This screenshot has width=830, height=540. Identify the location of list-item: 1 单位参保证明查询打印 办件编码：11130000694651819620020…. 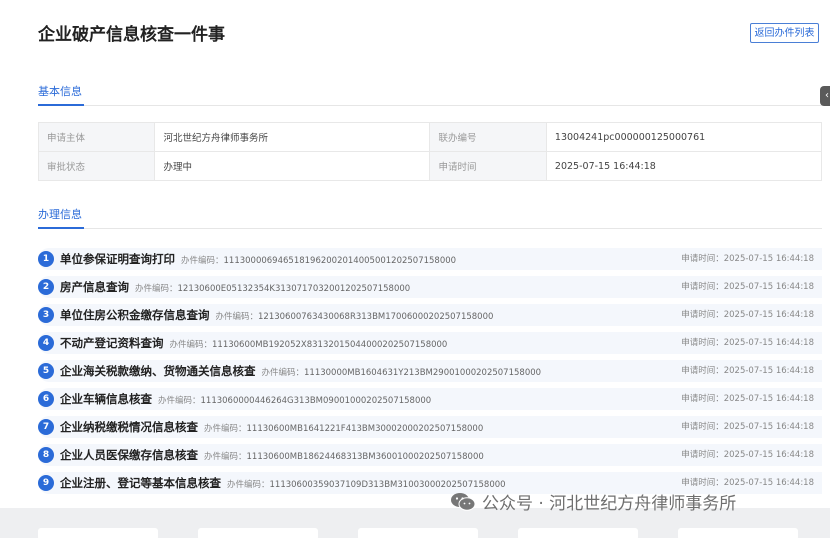
(430, 259).